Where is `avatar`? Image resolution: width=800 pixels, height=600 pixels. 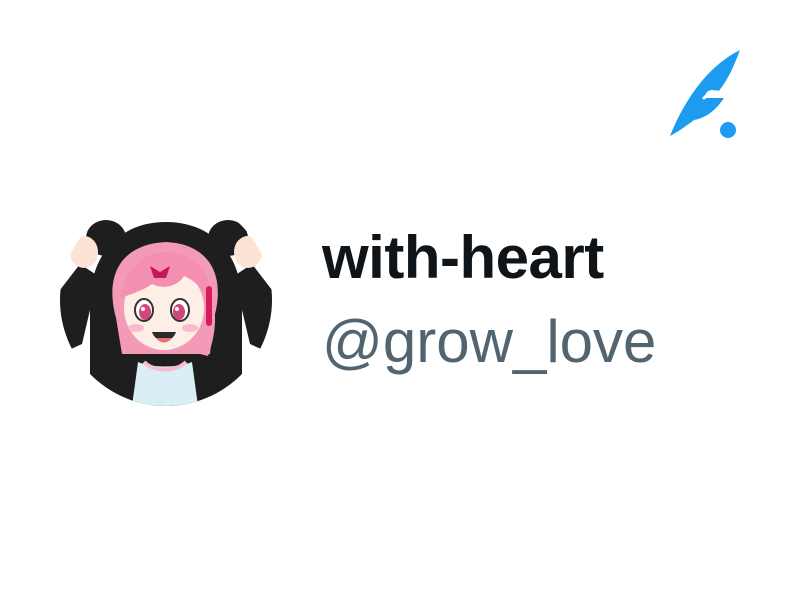 avatar is located at coordinates (166, 300).